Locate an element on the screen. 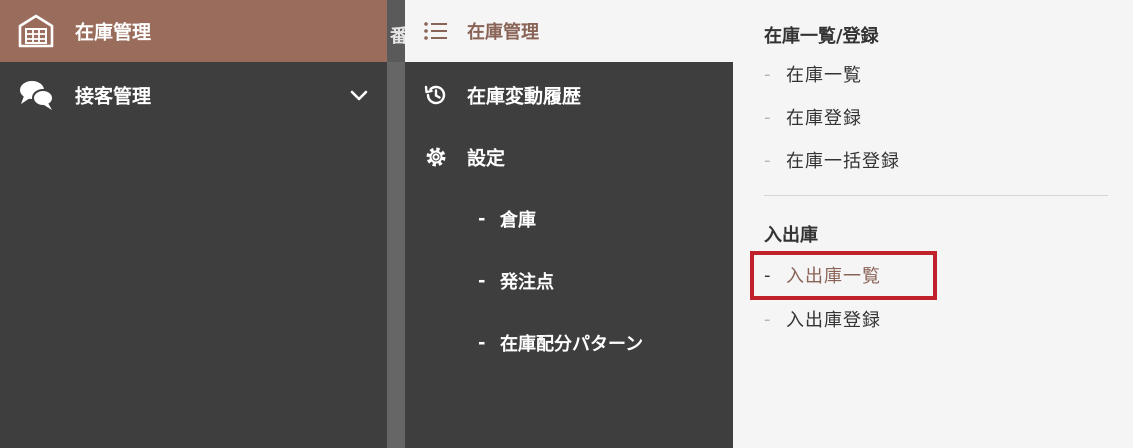 The image size is (1133, 448). truncated-header-text: 番 is located at coordinates (397, 36).